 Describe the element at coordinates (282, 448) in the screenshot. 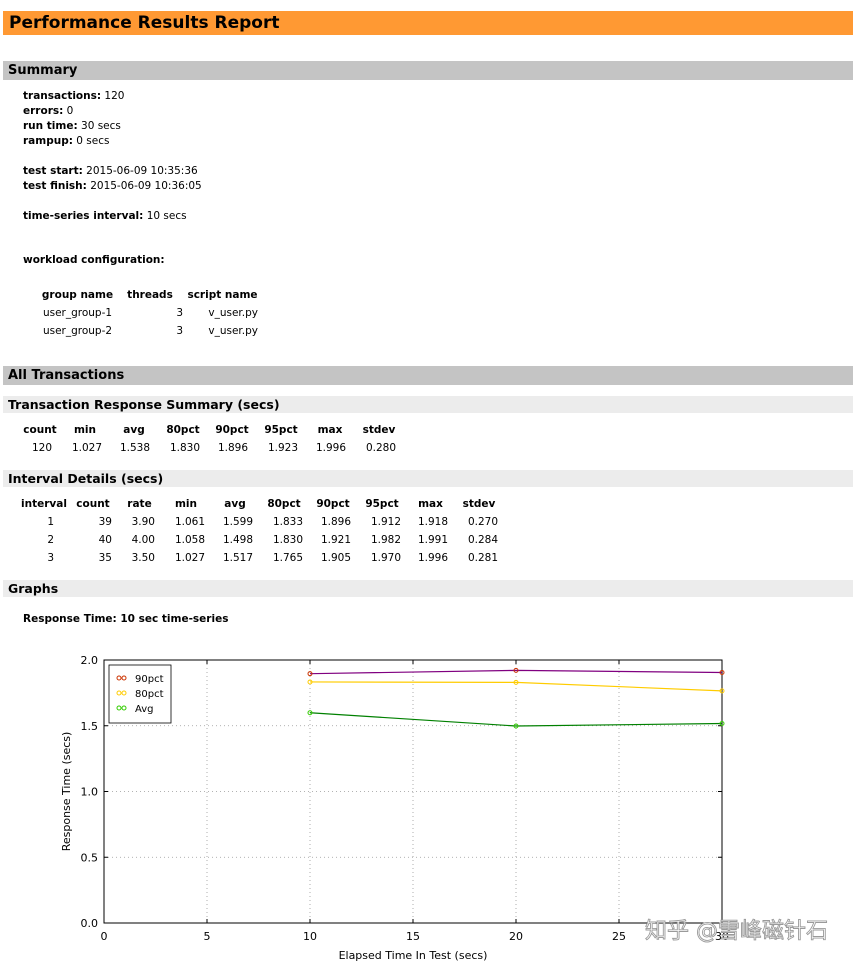

I see `table-cell: 1.923` at that location.